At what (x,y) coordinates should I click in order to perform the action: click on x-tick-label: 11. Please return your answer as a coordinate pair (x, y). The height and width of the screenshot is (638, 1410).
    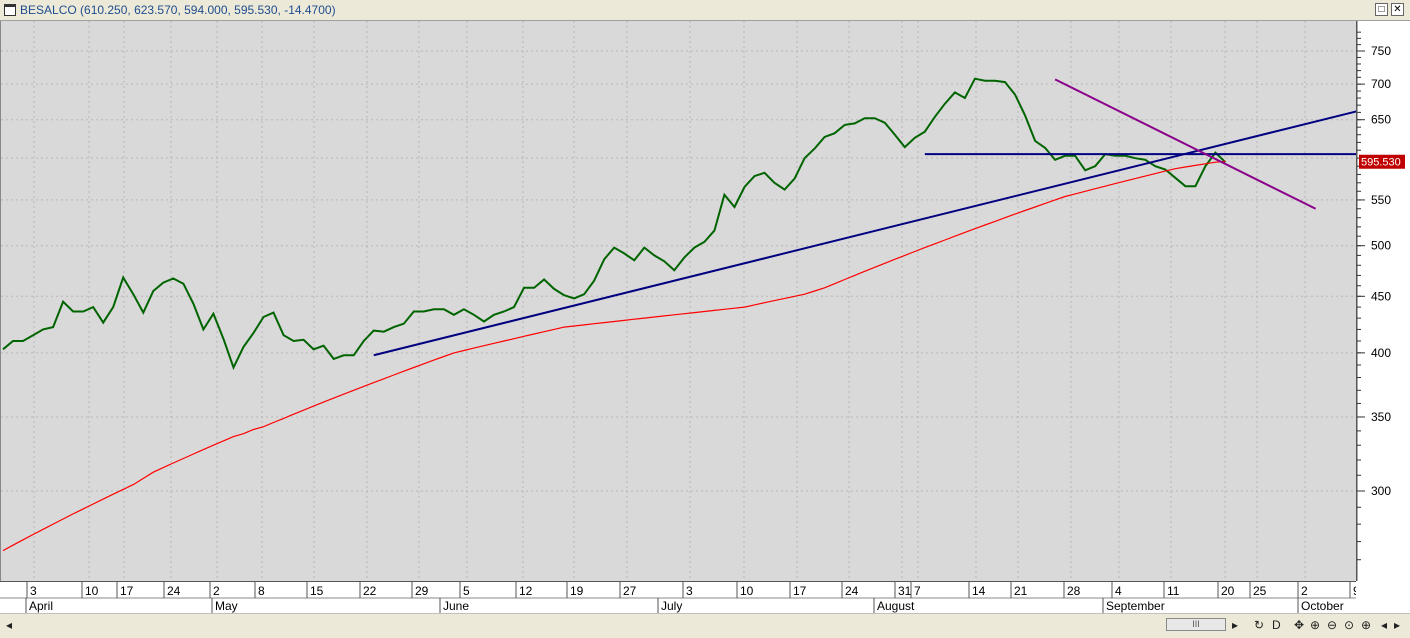
    Looking at the image, I should click on (1173, 591).